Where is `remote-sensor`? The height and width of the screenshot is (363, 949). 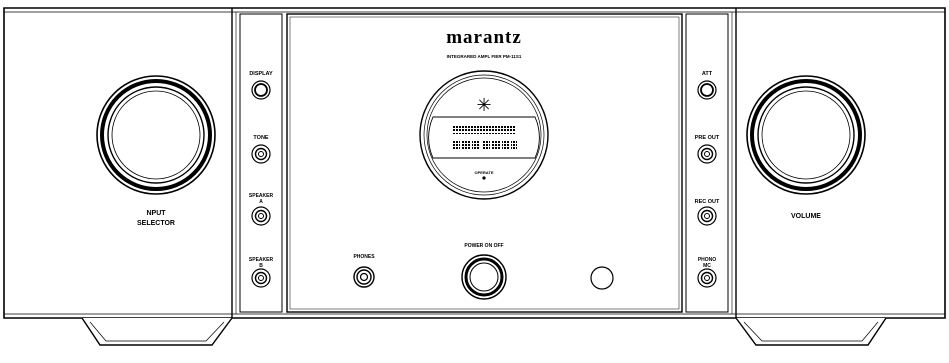 remote-sensor is located at coordinates (602, 278).